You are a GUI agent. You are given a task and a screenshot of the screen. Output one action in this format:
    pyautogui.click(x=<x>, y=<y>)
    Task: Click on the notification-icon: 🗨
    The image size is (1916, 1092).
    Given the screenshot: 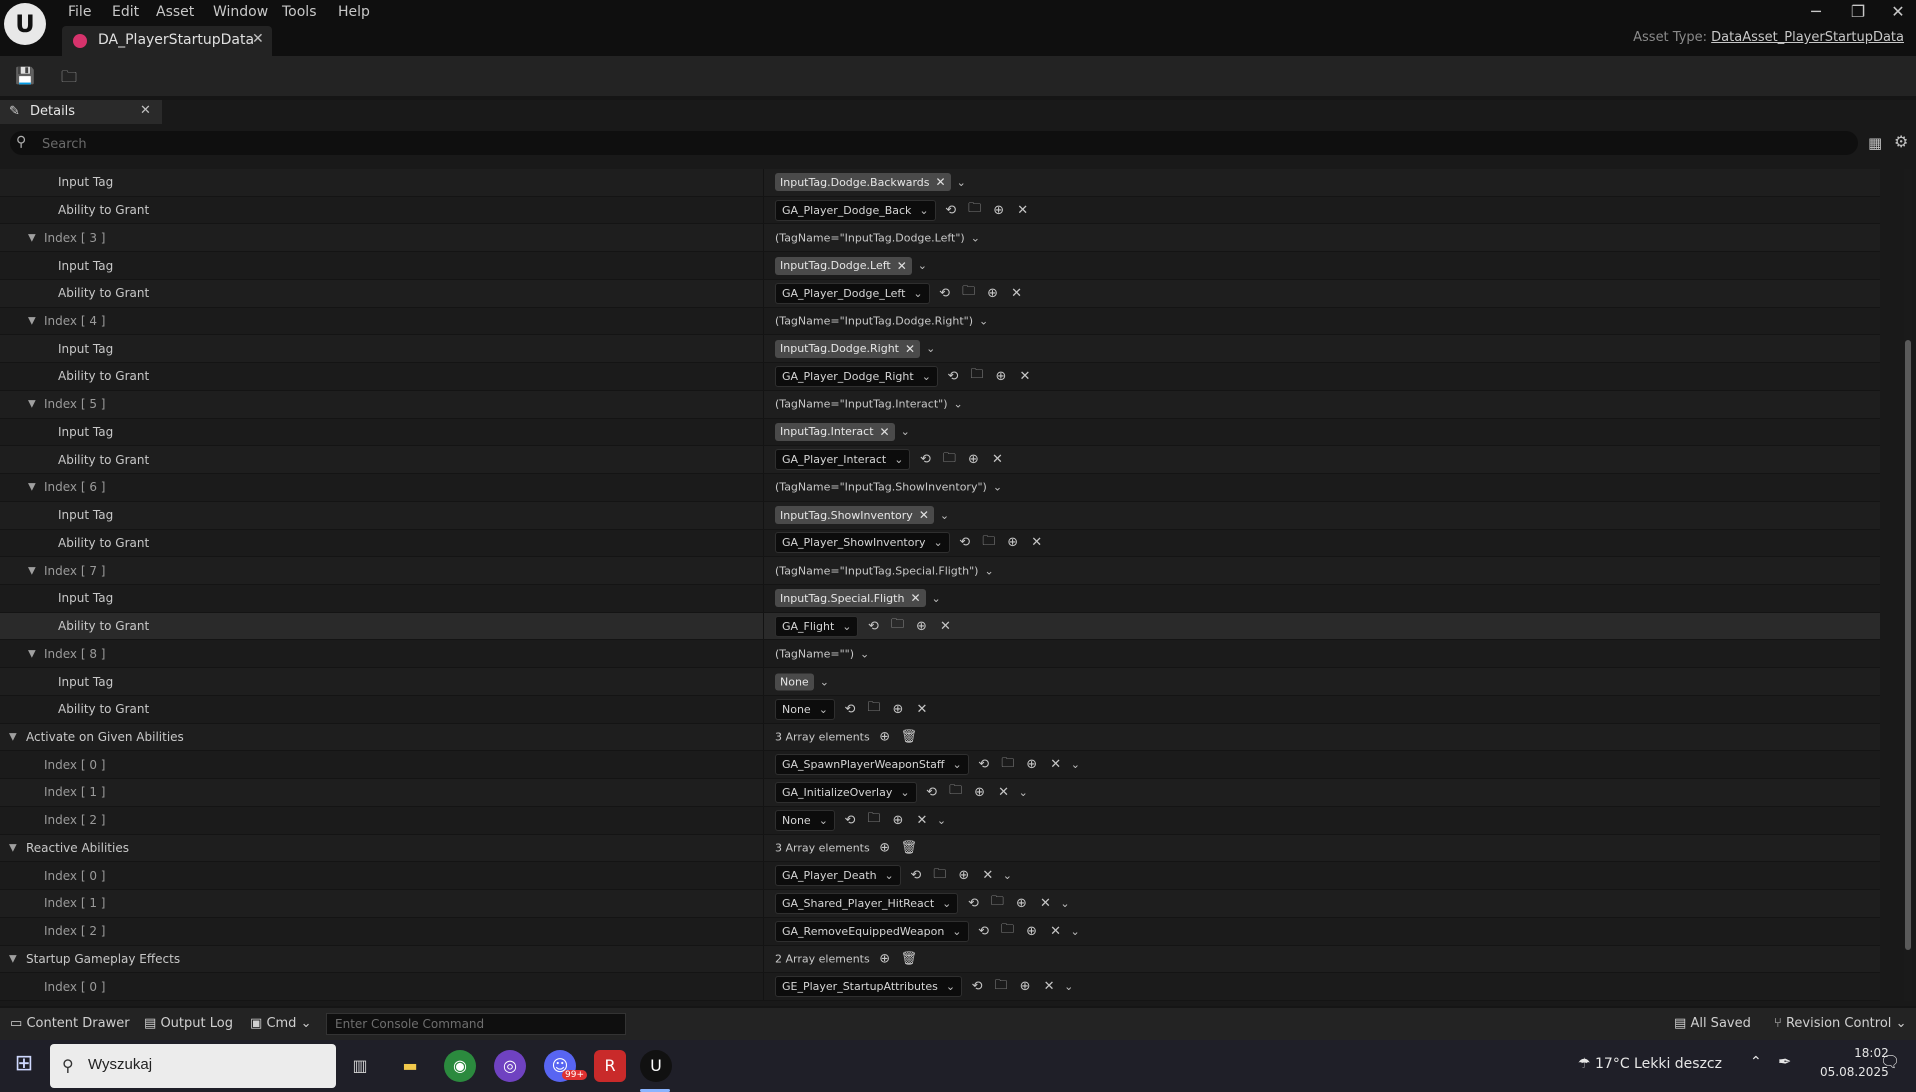 What is the action you would take?
    pyautogui.click(x=1890, y=1061)
    